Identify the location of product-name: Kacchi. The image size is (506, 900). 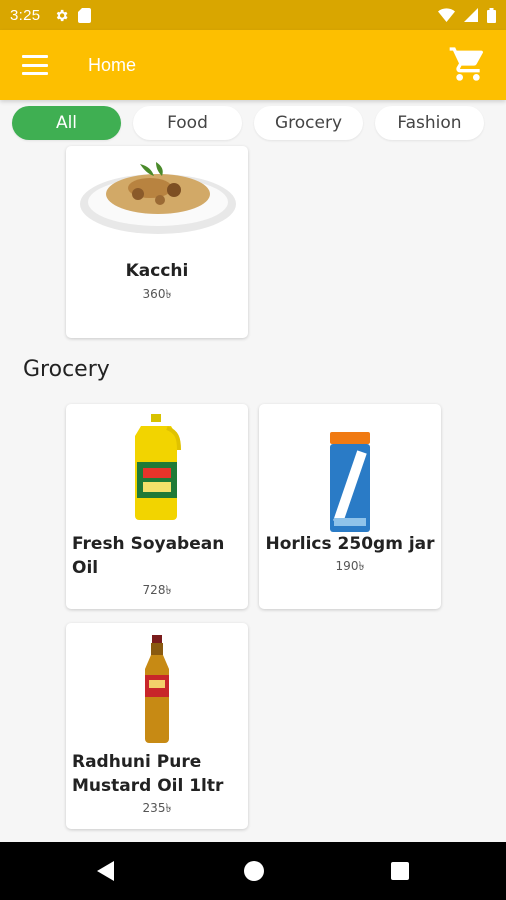
(157, 271).